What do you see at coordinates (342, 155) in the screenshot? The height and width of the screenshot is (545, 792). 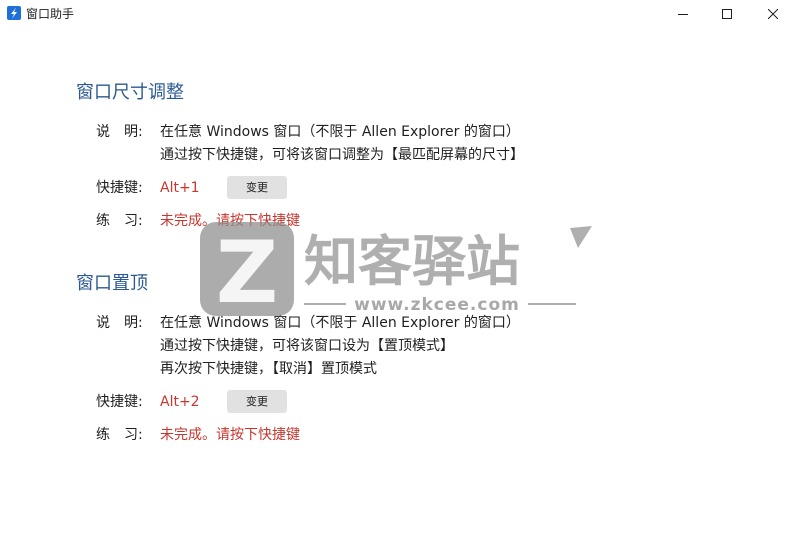 I see `description-line: 通过按下快捷键，可将该窗口调整为【最匹配屏幕的尺寸】` at bounding box center [342, 155].